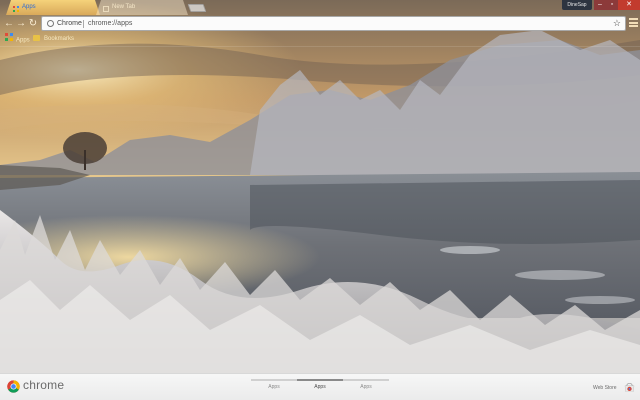  Describe the element at coordinates (29, 7) in the screenshot. I see `tab-label: Apps` at that location.